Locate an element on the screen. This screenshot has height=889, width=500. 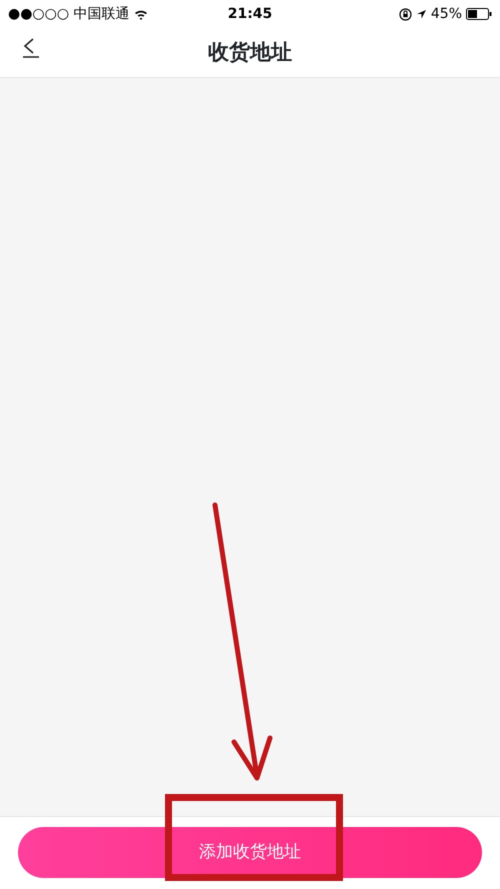
back-icon is located at coordinates (31, 47).